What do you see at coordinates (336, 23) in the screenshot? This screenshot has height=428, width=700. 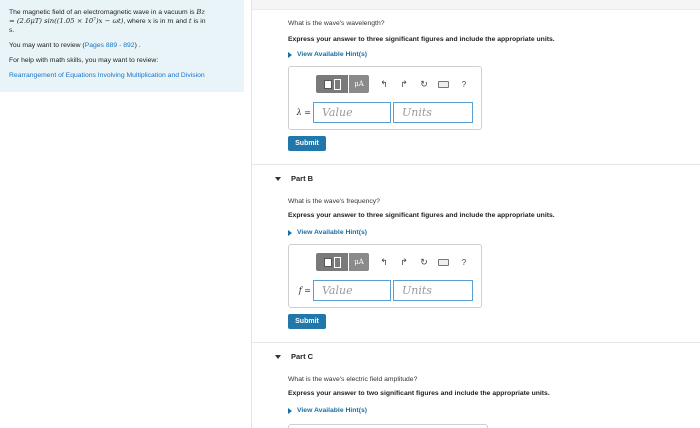 I see `part-a-question: What is the wave's wavelength?` at bounding box center [336, 23].